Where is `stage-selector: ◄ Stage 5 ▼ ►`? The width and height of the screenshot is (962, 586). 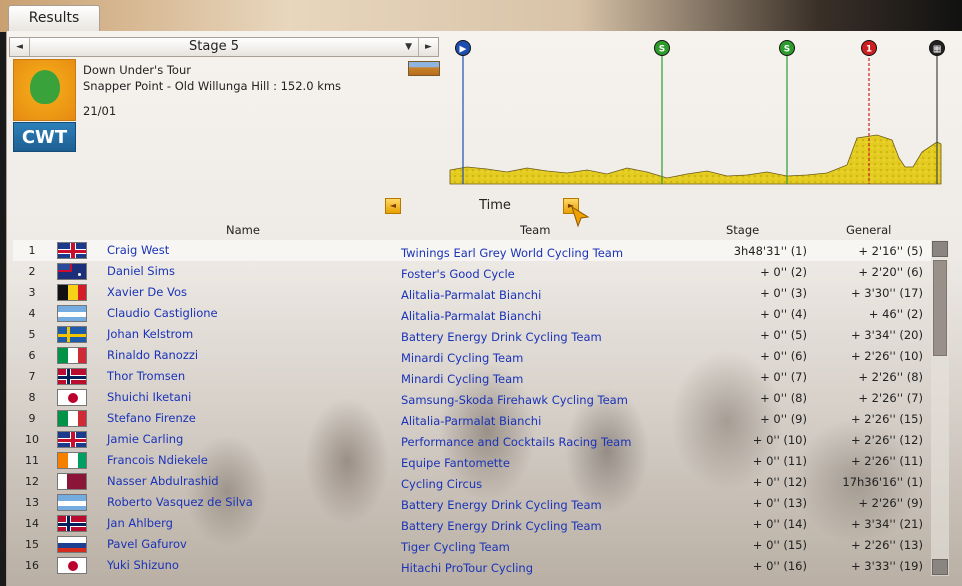
stage-selector: ◄ Stage 5 ▼ ► is located at coordinates (224, 47).